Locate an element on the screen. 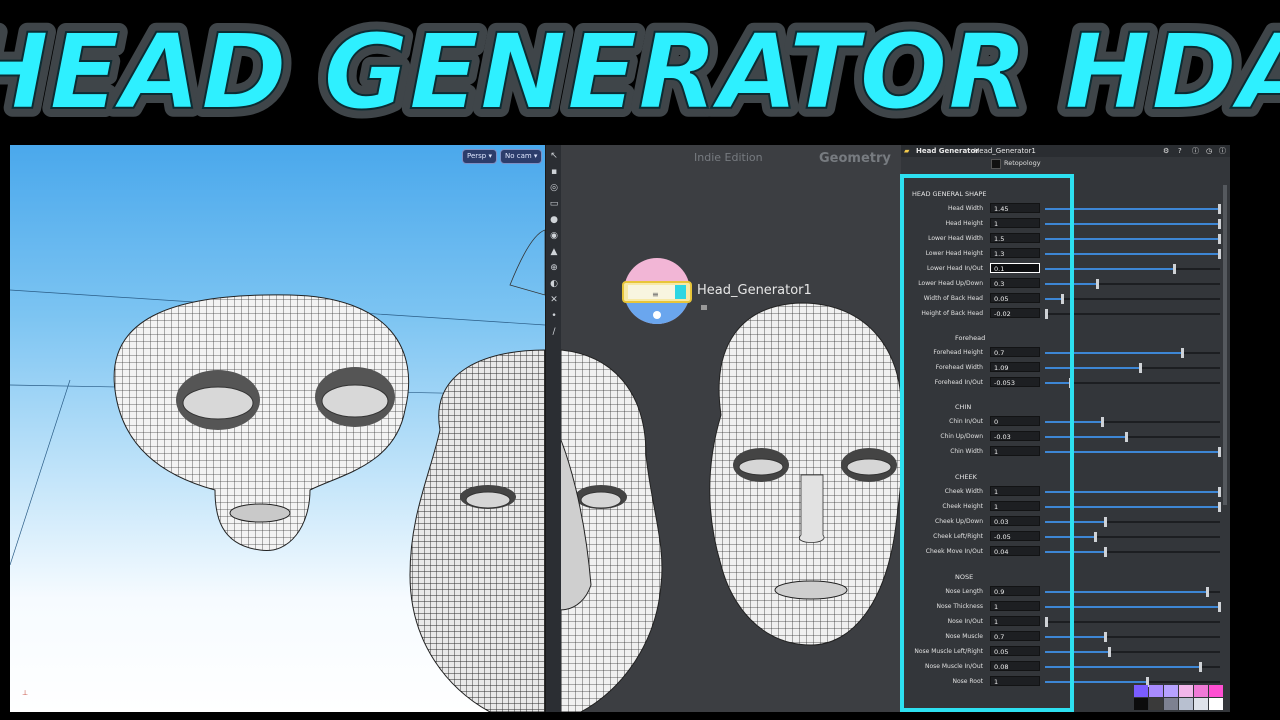 The height and width of the screenshot is (720, 1280). big-nose-head-right-mesh is located at coordinates (612, 530).